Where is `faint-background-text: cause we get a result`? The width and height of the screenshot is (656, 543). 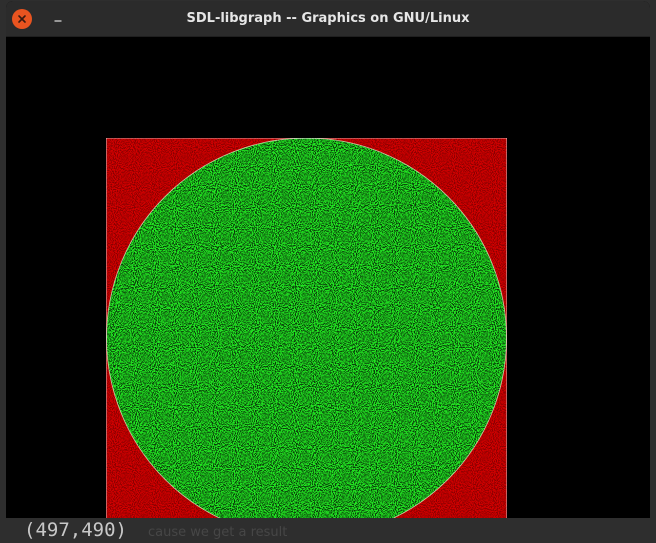 faint-background-text: cause we get a result is located at coordinates (218, 532).